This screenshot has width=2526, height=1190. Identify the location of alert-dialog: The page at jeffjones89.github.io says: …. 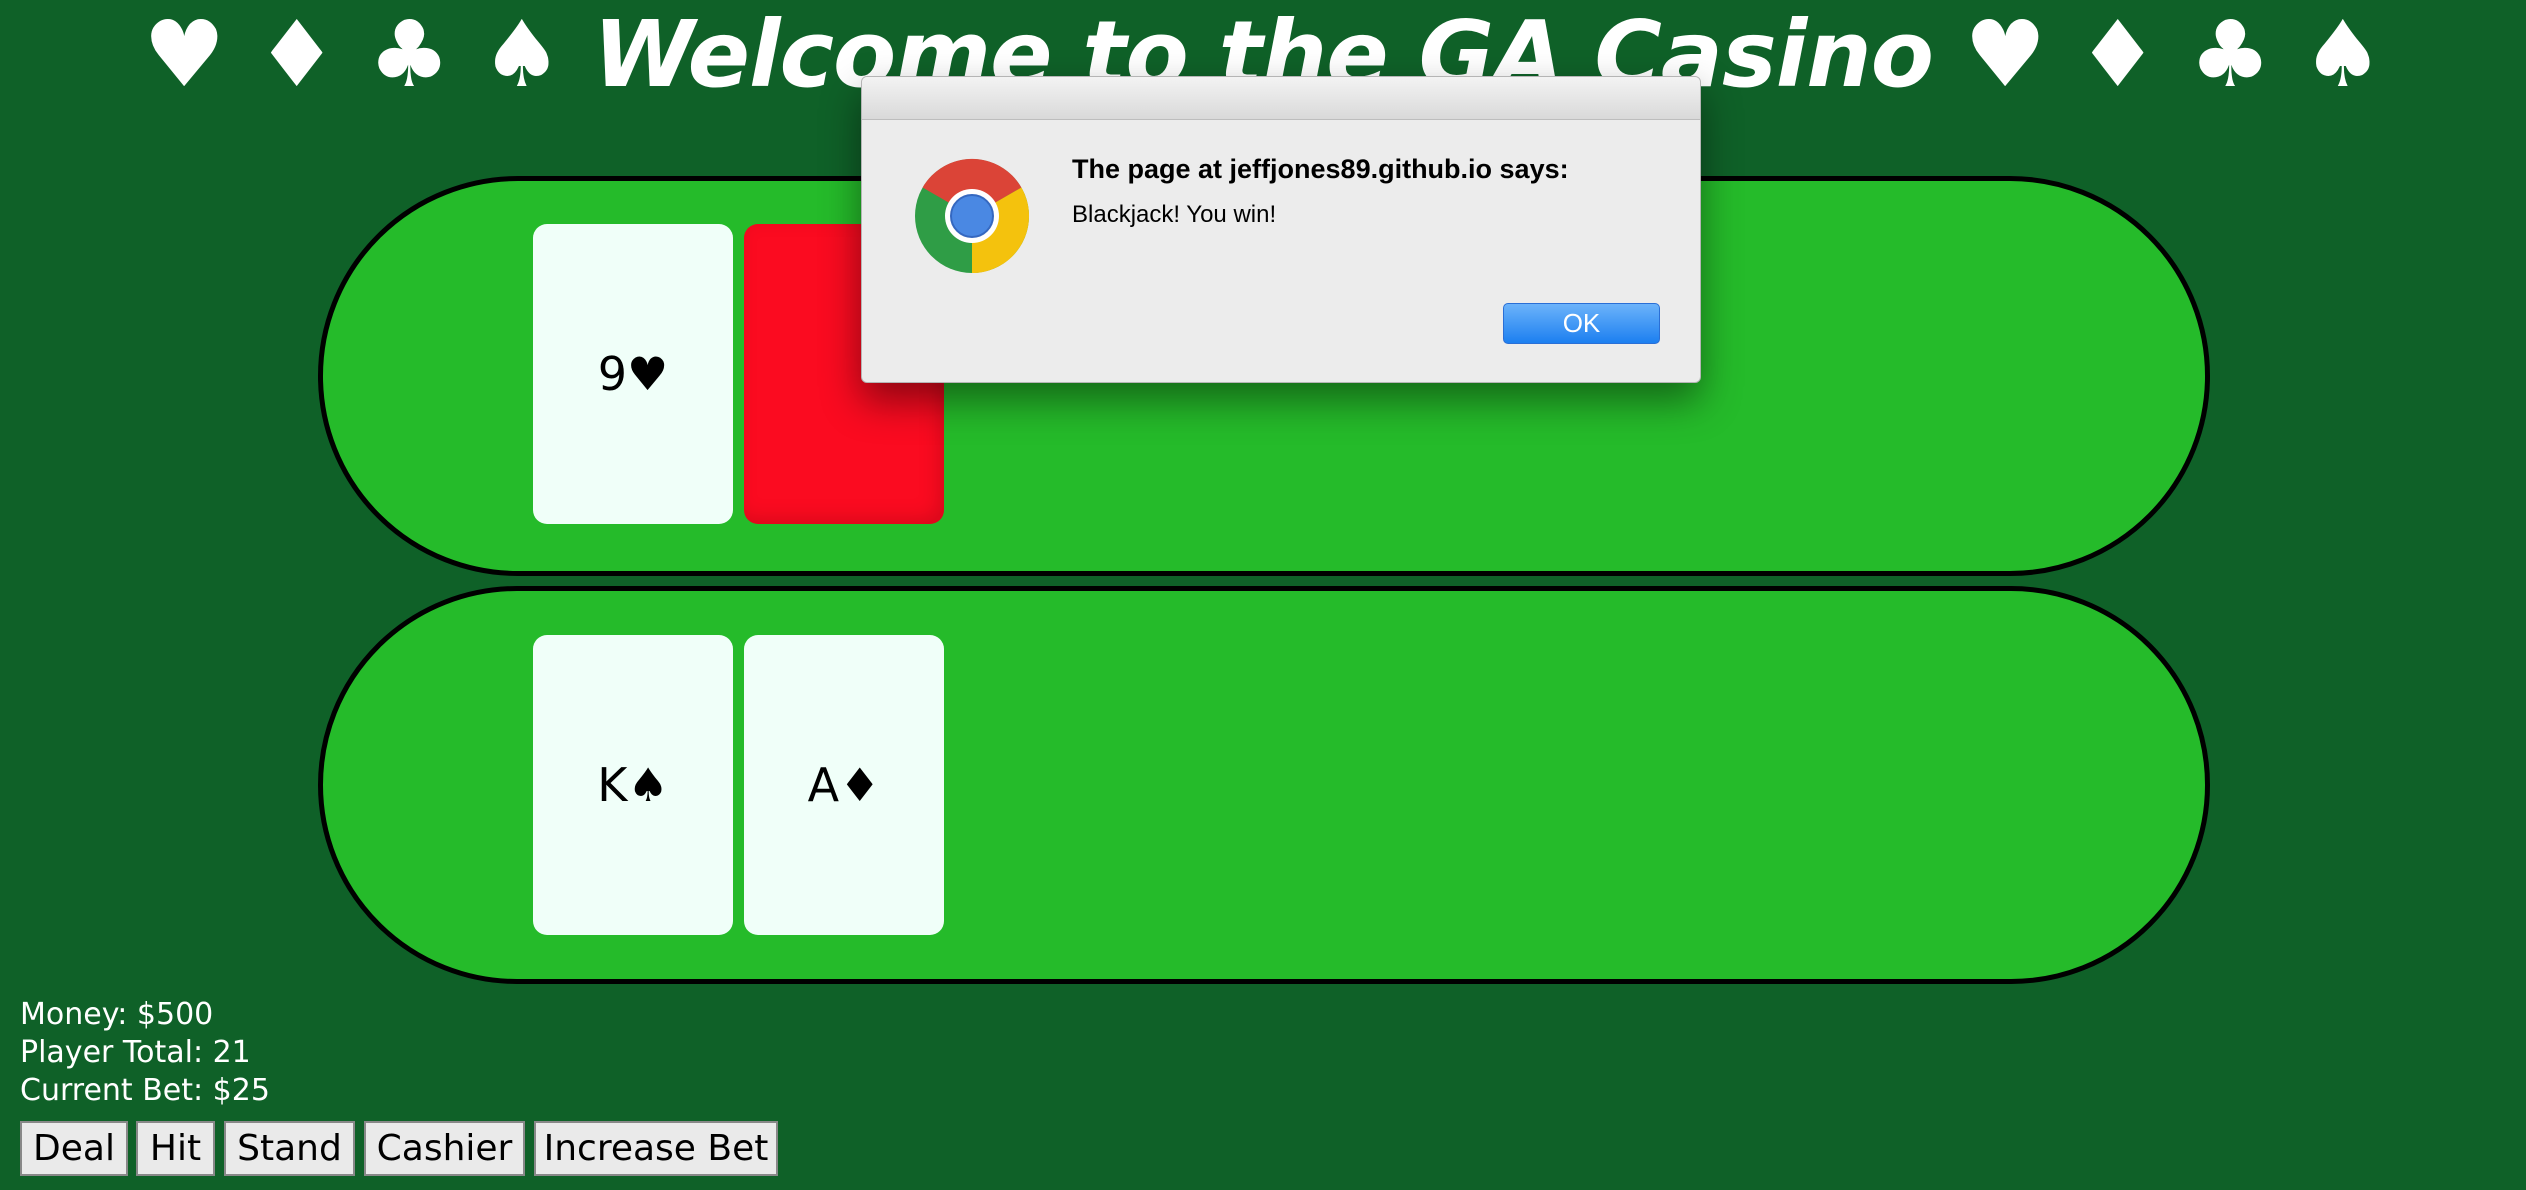
(1281, 229).